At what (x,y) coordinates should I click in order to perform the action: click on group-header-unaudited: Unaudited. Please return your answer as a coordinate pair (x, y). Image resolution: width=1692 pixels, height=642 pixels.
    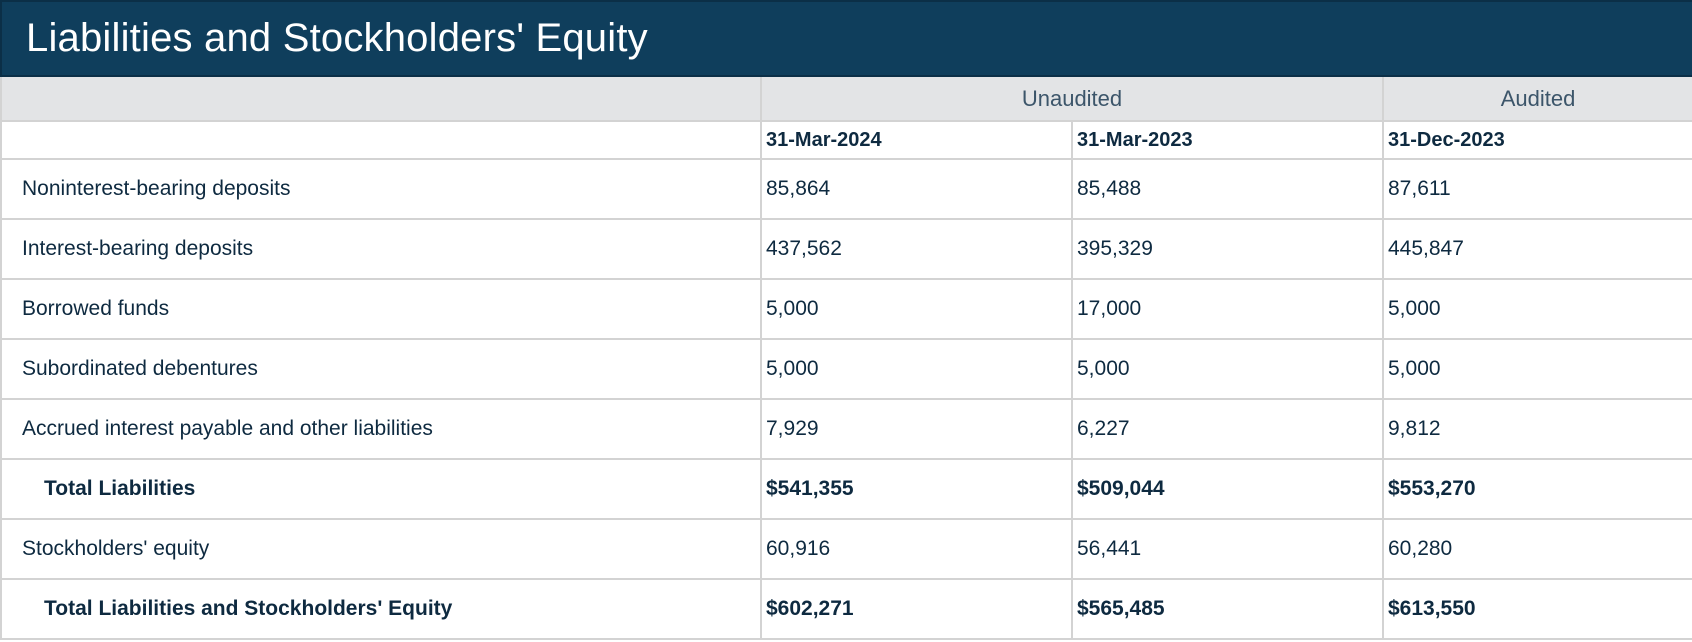
    Looking at the image, I should click on (1072, 98).